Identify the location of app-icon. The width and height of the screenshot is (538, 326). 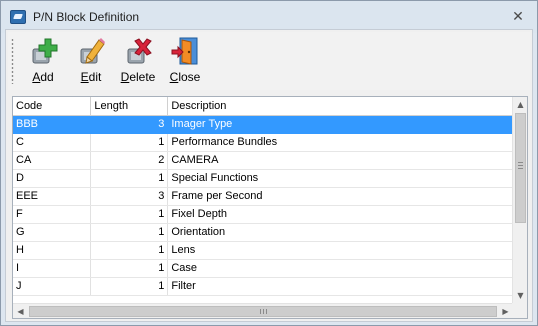
(18, 17).